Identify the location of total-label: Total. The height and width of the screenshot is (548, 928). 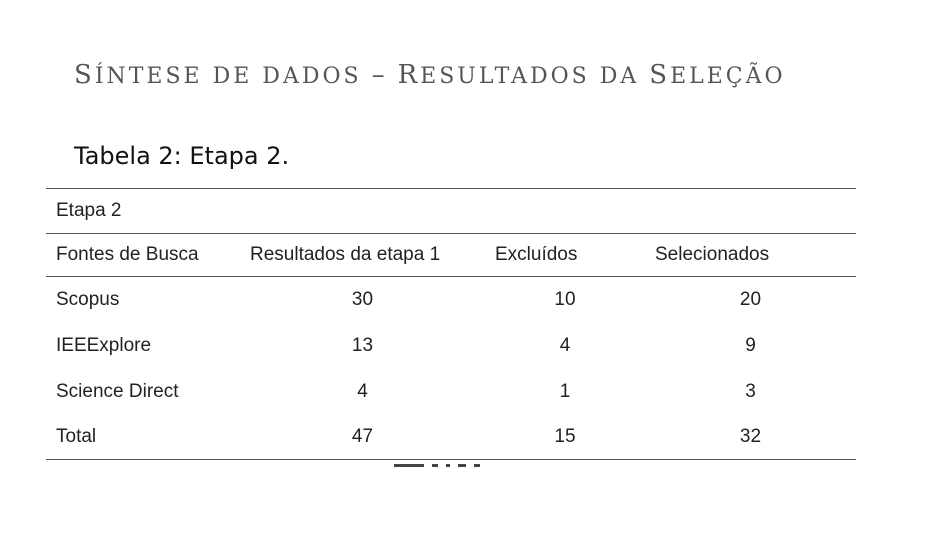
(143, 437).